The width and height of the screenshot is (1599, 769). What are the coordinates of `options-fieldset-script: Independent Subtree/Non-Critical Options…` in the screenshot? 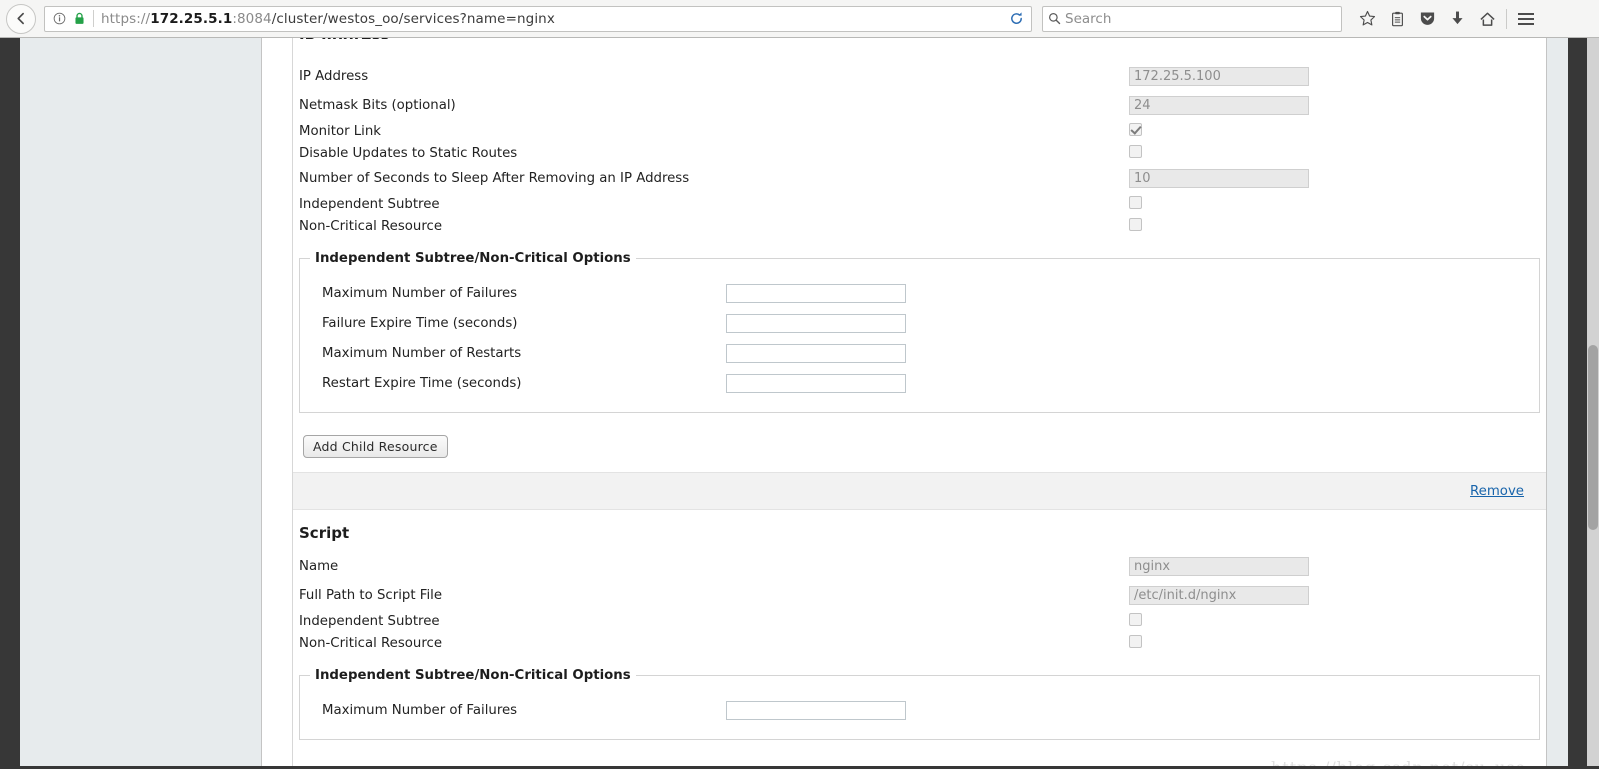 It's located at (919, 704).